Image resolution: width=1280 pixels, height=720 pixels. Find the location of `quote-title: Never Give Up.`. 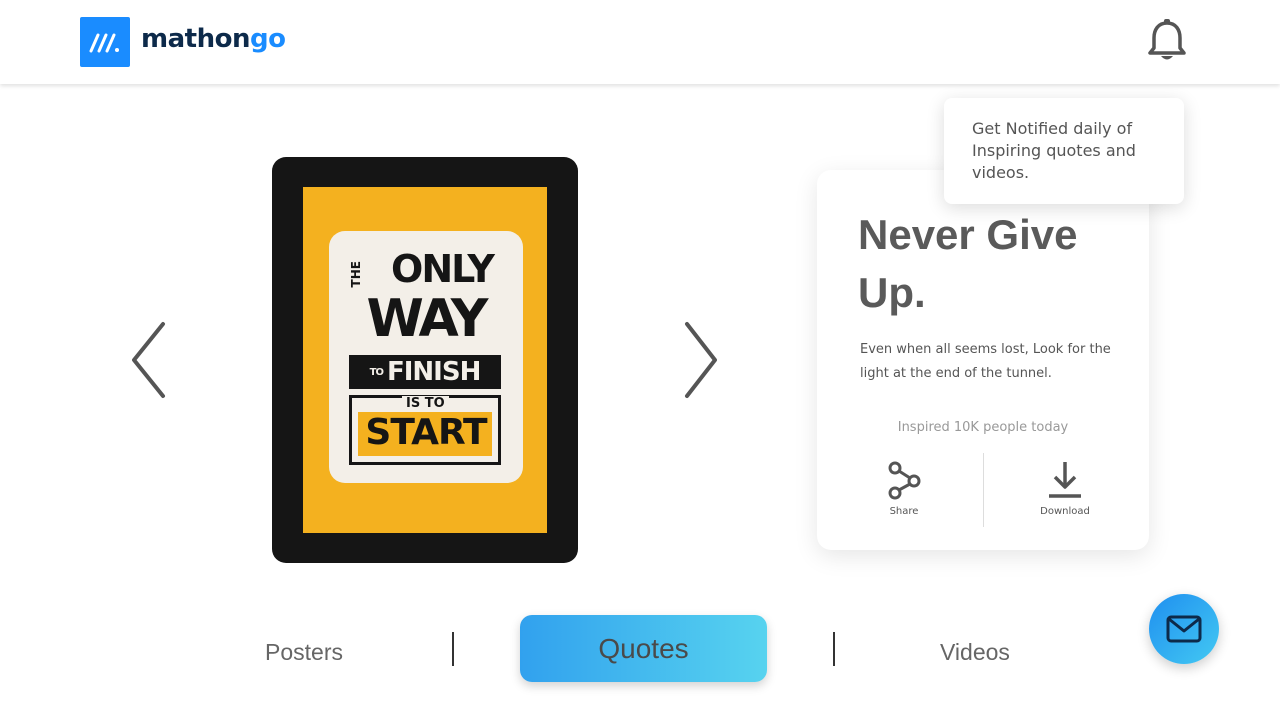

quote-title: Never Give Up. is located at coordinates (968, 263).